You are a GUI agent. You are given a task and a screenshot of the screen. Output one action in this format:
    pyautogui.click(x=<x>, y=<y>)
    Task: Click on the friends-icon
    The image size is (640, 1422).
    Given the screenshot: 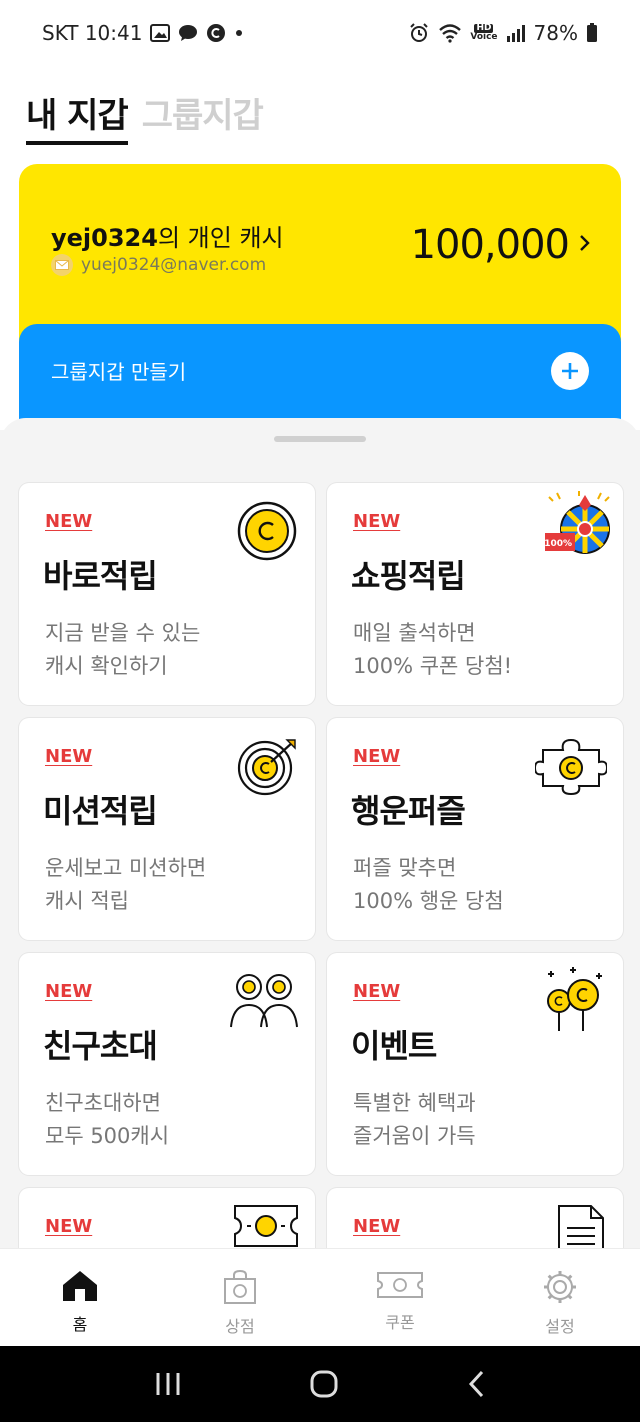 What is the action you would take?
    pyautogui.click(x=264, y=1001)
    